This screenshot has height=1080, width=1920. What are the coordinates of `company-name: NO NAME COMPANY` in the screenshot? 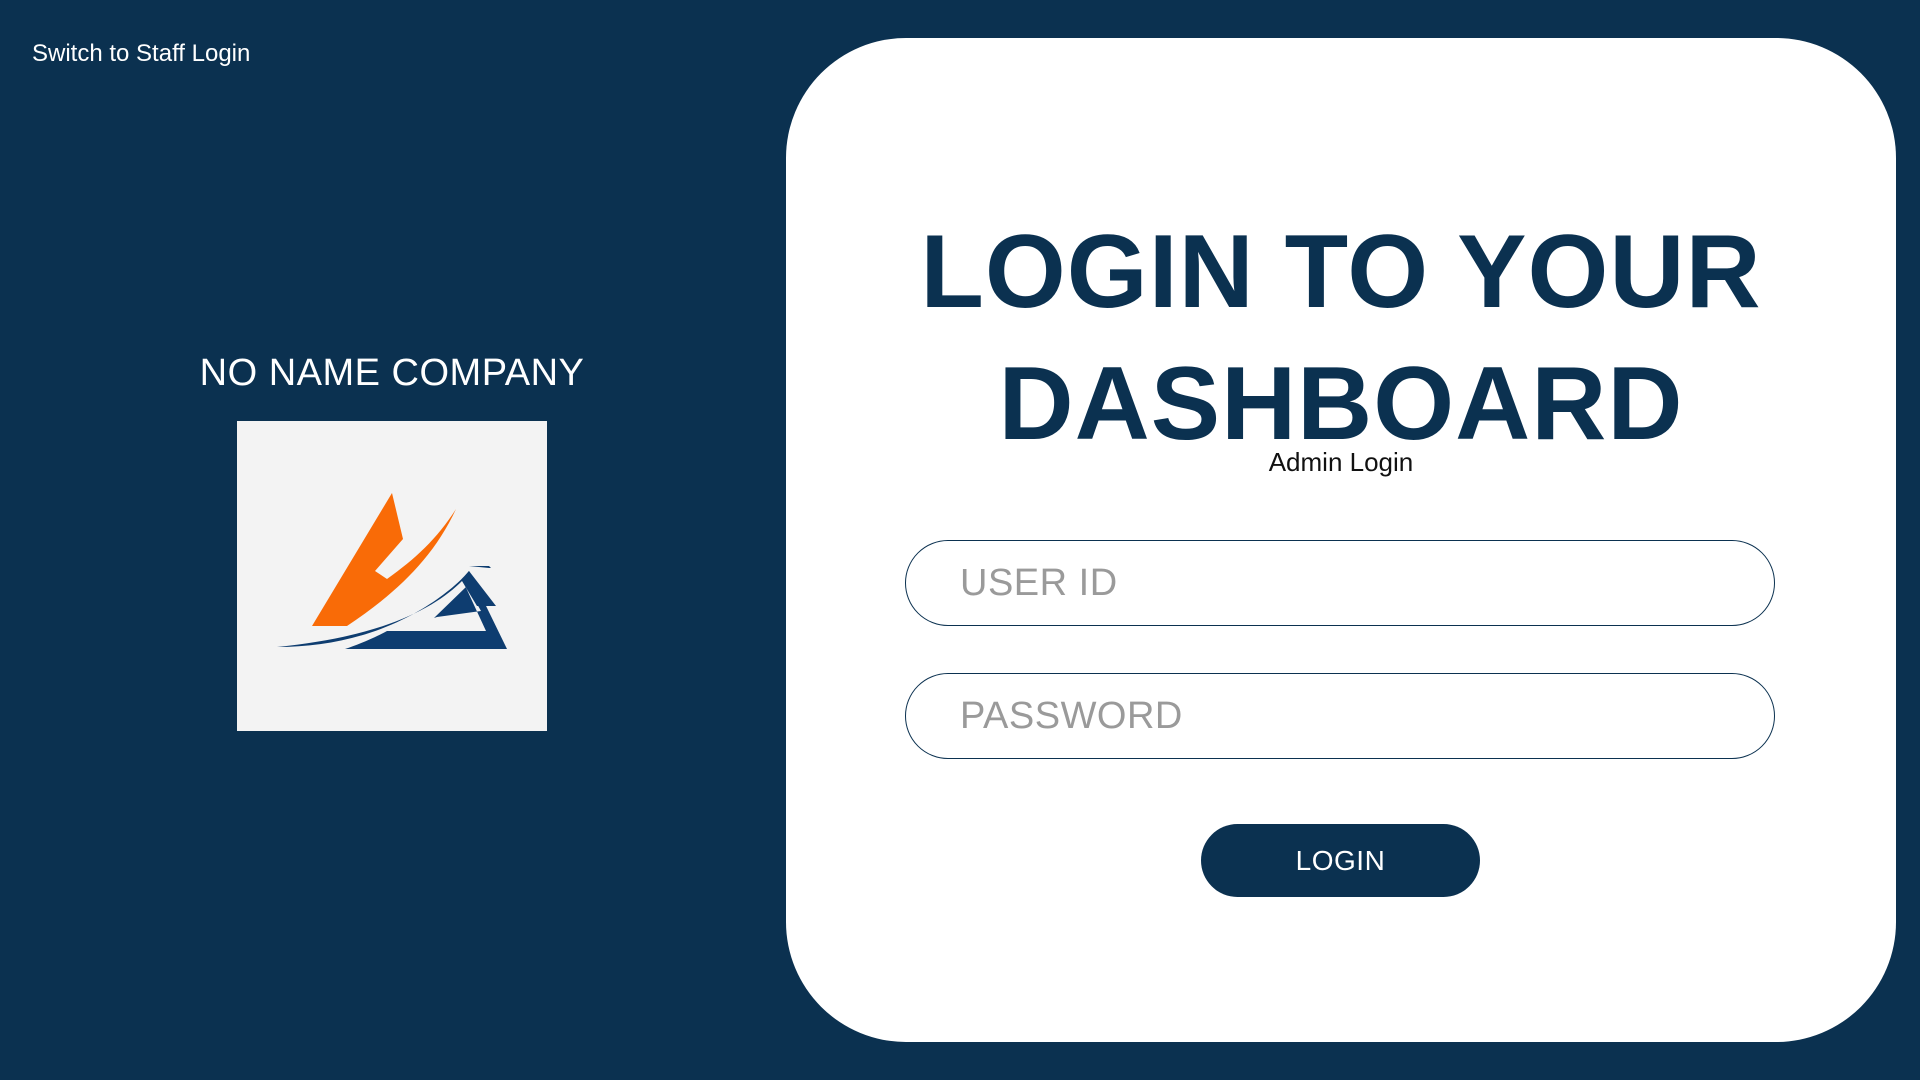 It's located at (392, 373).